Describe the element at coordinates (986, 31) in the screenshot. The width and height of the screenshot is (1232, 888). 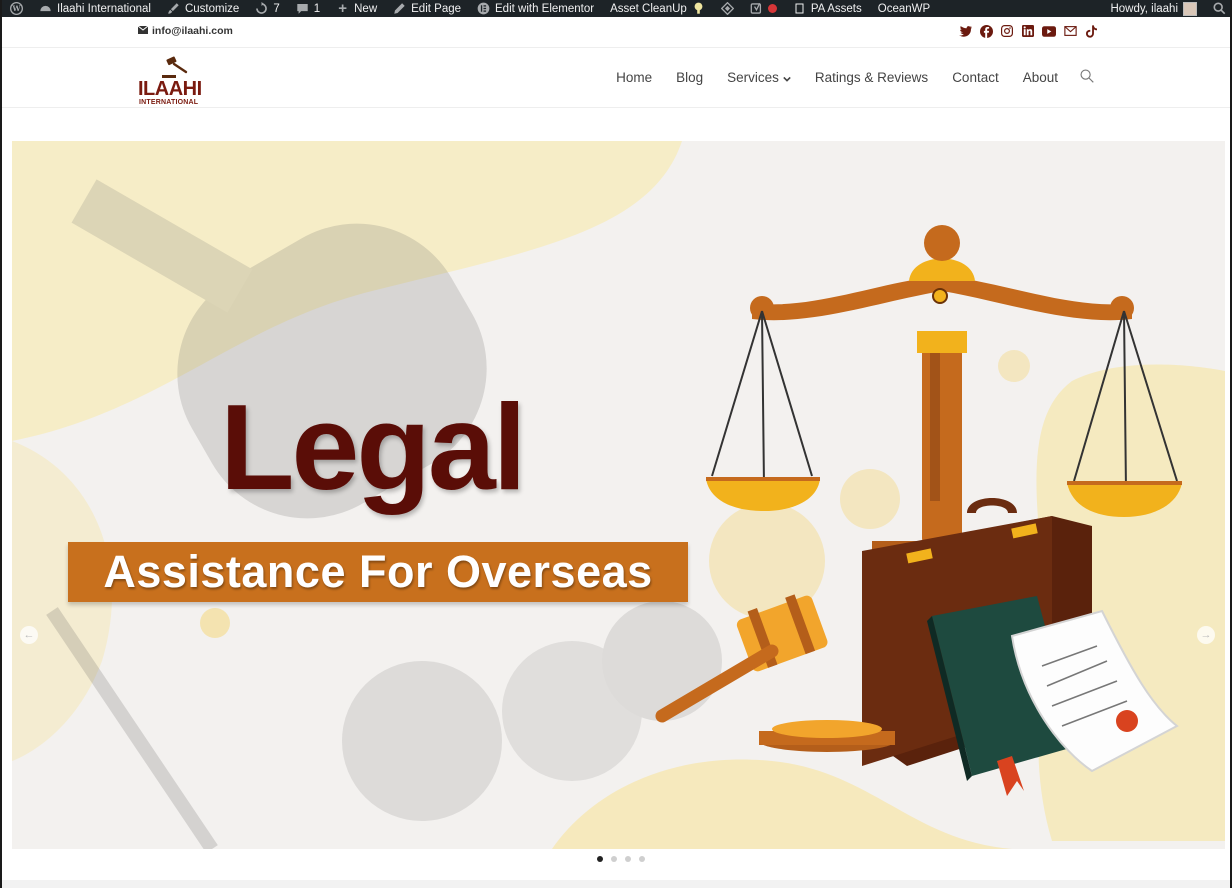
I see `facebook-icon` at that location.